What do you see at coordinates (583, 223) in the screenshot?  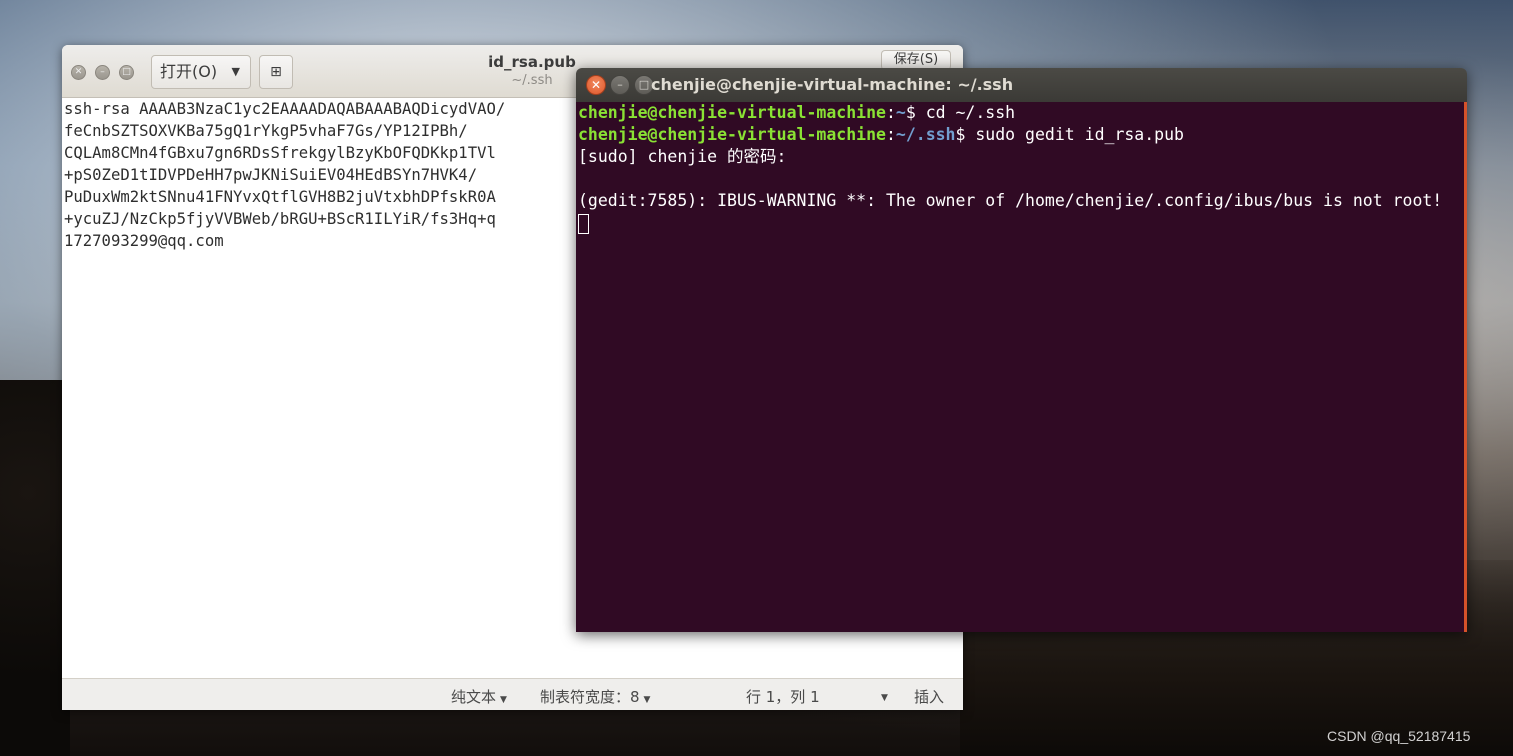 I see `terminal-cursor` at bounding box center [583, 223].